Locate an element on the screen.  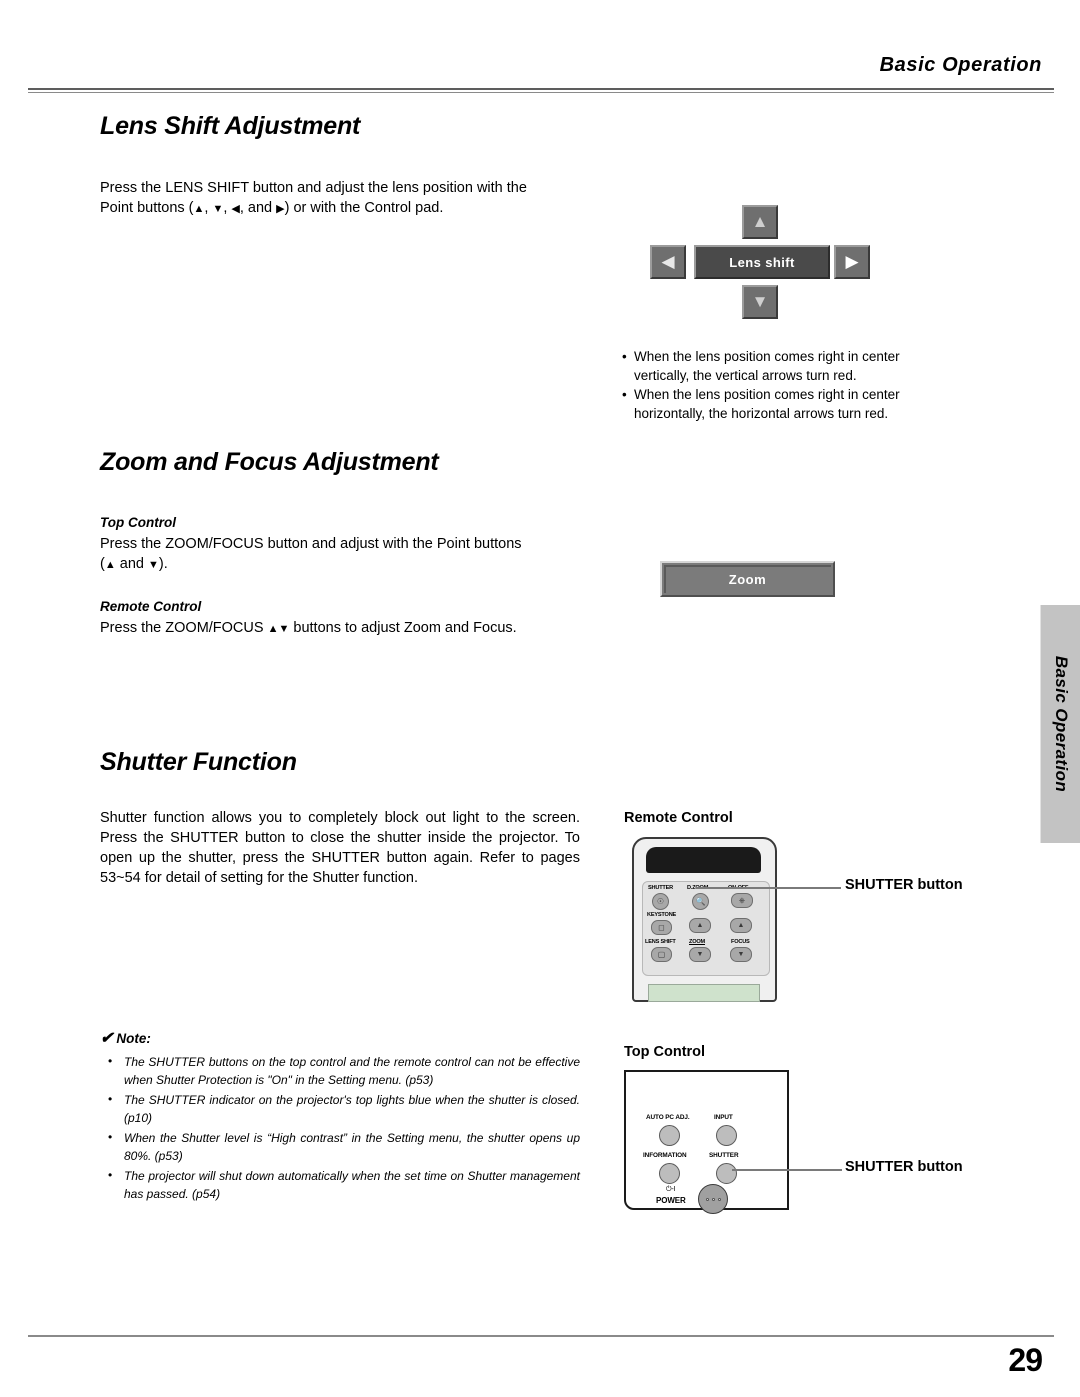
osd-arrow-down-icon: ▼ is located at coordinates (760, 302).